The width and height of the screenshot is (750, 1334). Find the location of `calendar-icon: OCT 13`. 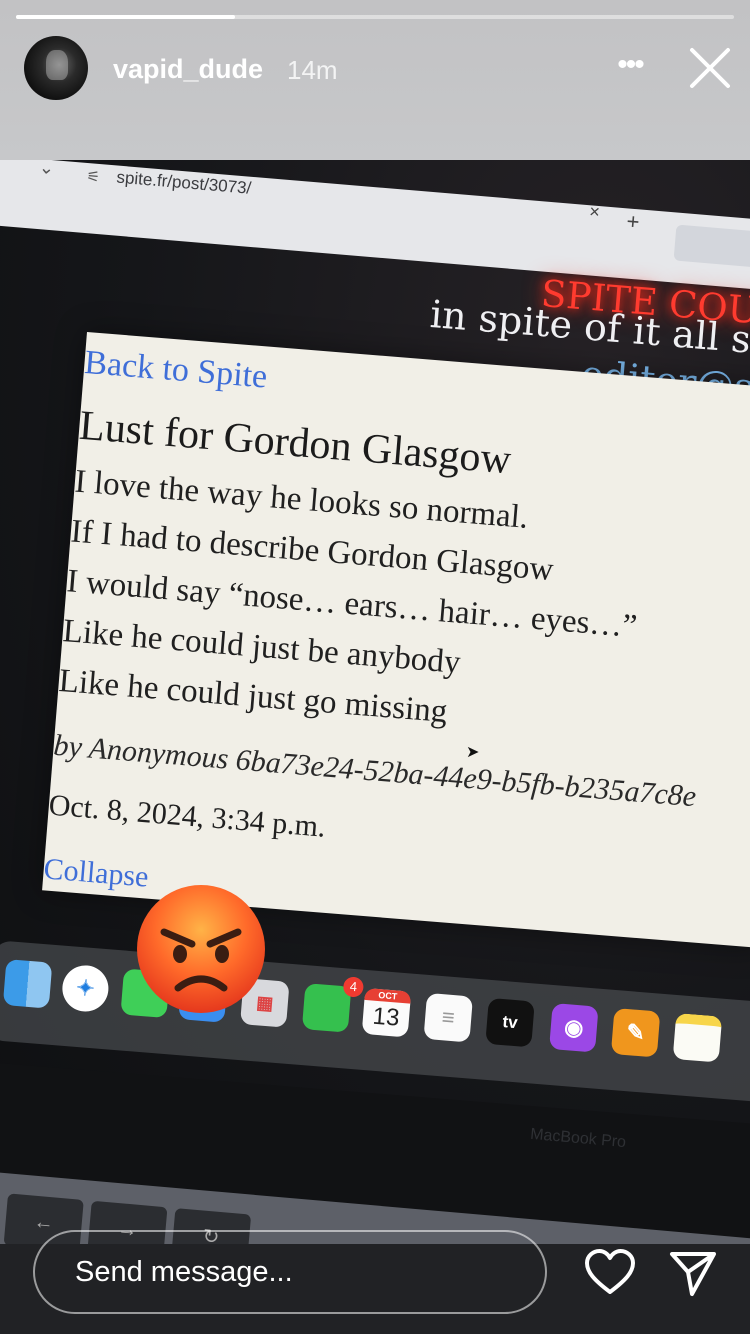

calendar-icon: OCT 13 is located at coordinates (386, 1012).